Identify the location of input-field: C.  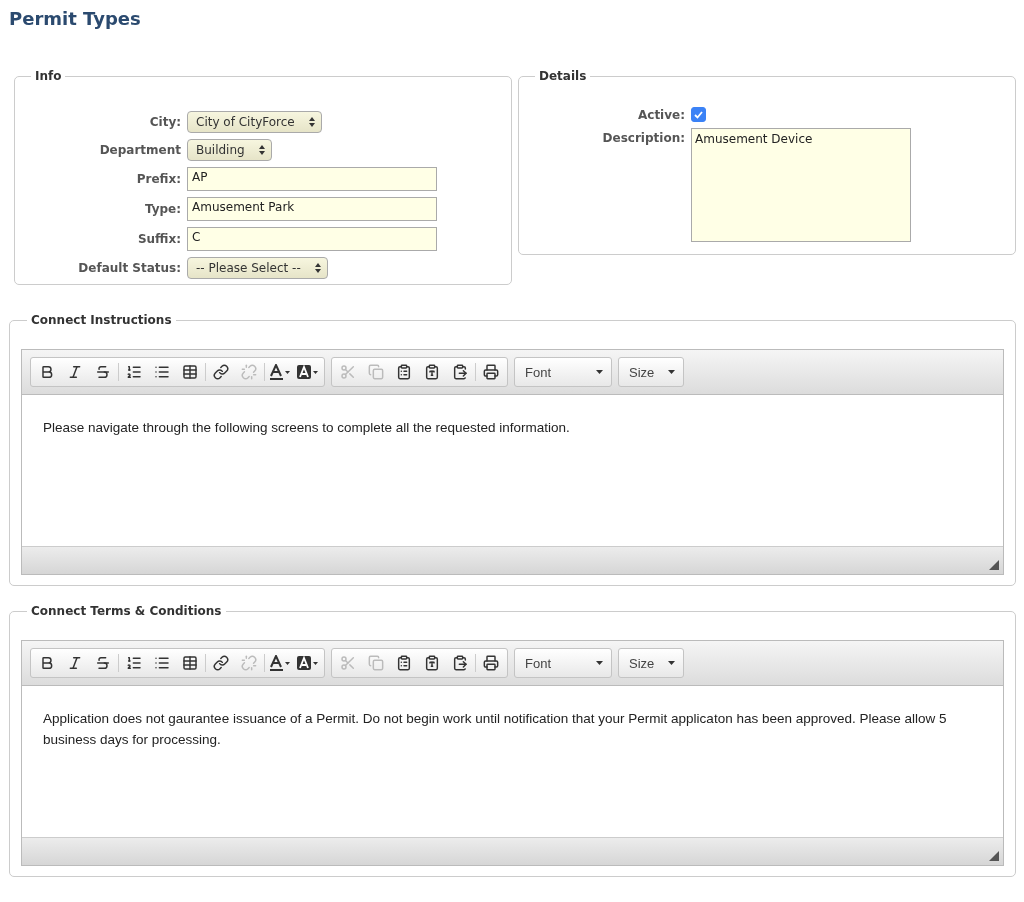
(312, 239).